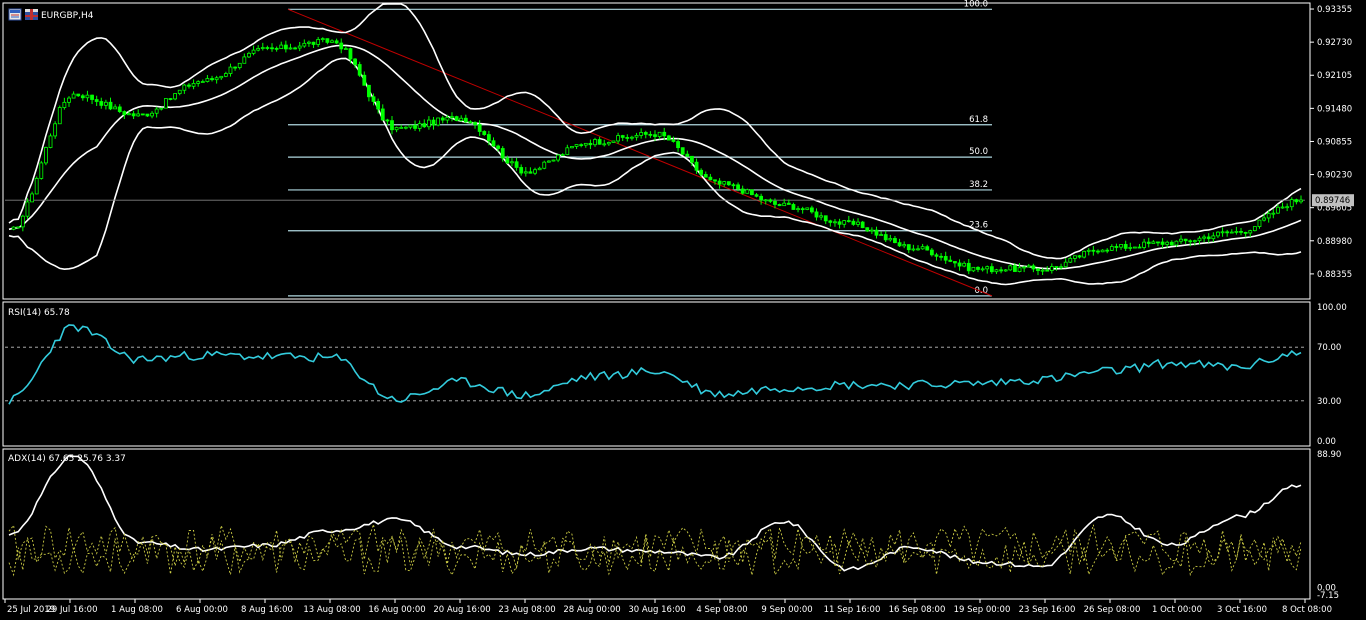 Image resolution: width=1366 pixels, height=620 pixels. Describe the element at coordinates (656, 610) in the screenshot. I see `time-tick-label: 30 Aug 16:00` at that location.